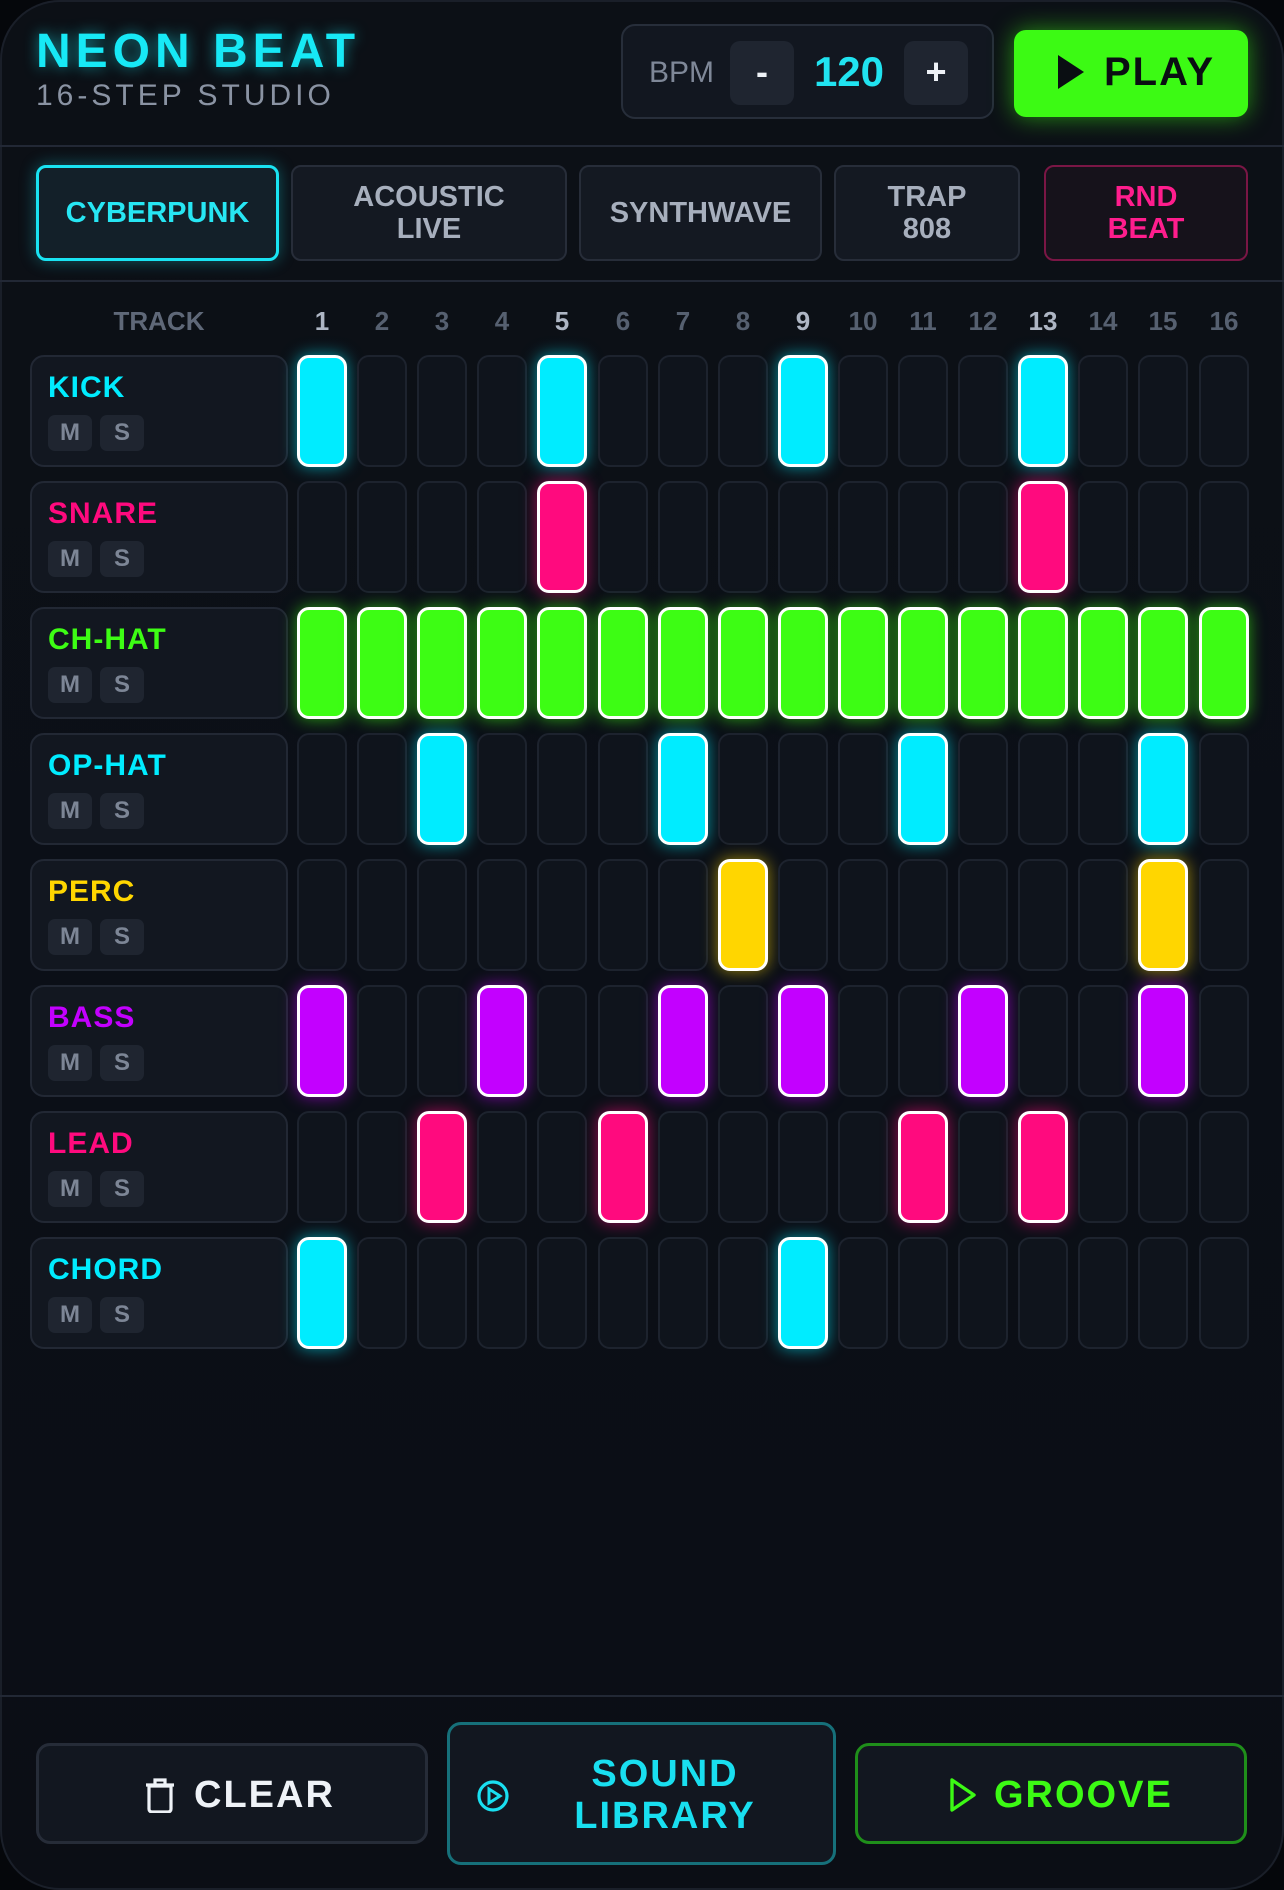  I want to click on preset-synthwave: SYNTHWAVE, so click(700, 213).